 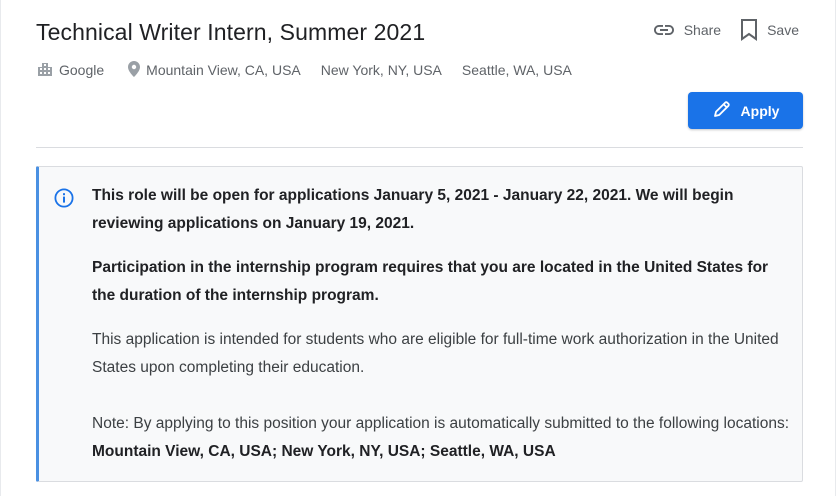 I want to click on bookmark-icon, so click(x=749, y=30).